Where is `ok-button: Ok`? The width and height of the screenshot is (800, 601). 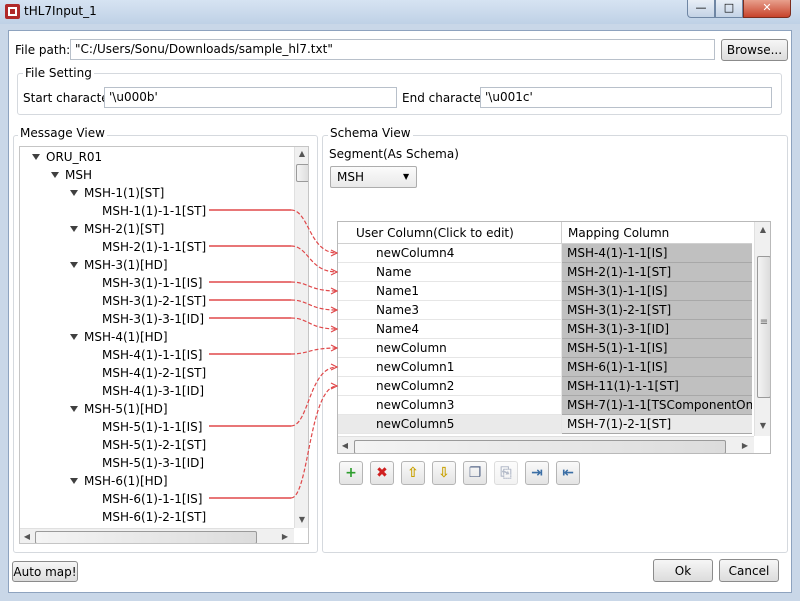 ok-button: Ok is located at coordinates (683, 570).